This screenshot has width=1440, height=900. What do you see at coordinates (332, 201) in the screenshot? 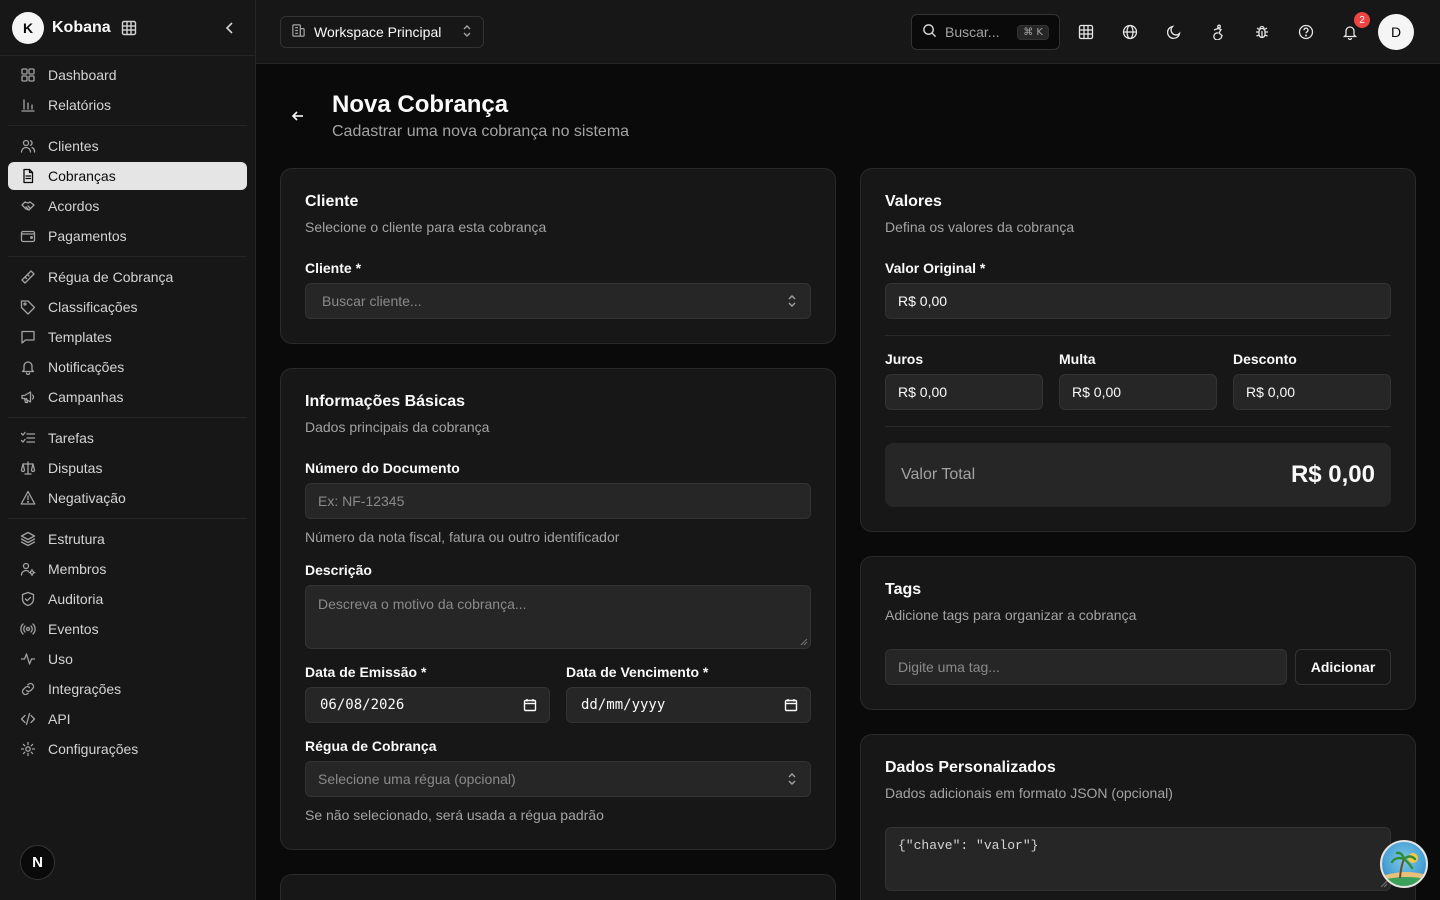
I see `card-title: Cliente` at bounding box center [332, 201].